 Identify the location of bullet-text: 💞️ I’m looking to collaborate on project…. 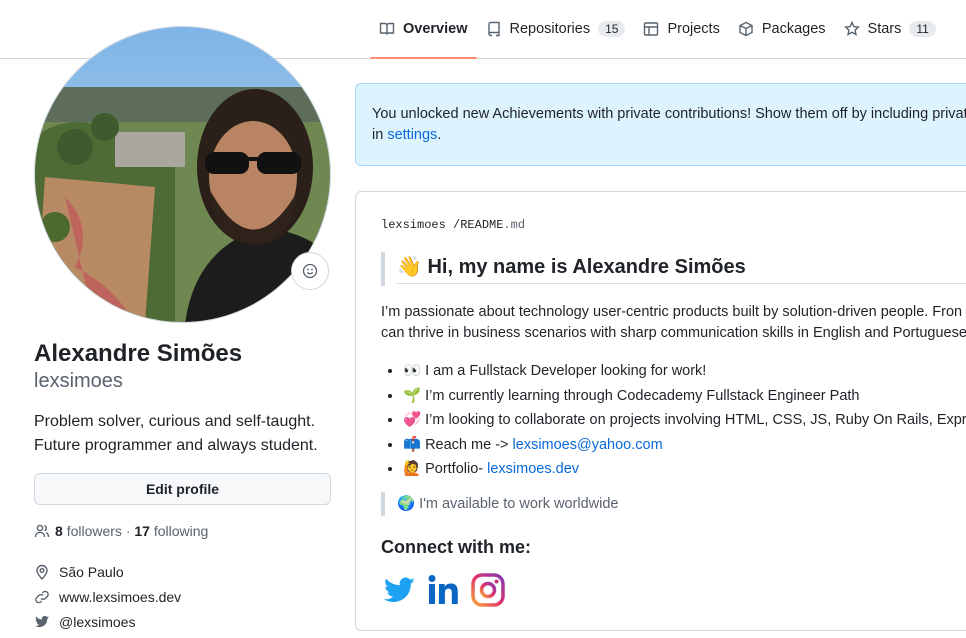
(684, 420).